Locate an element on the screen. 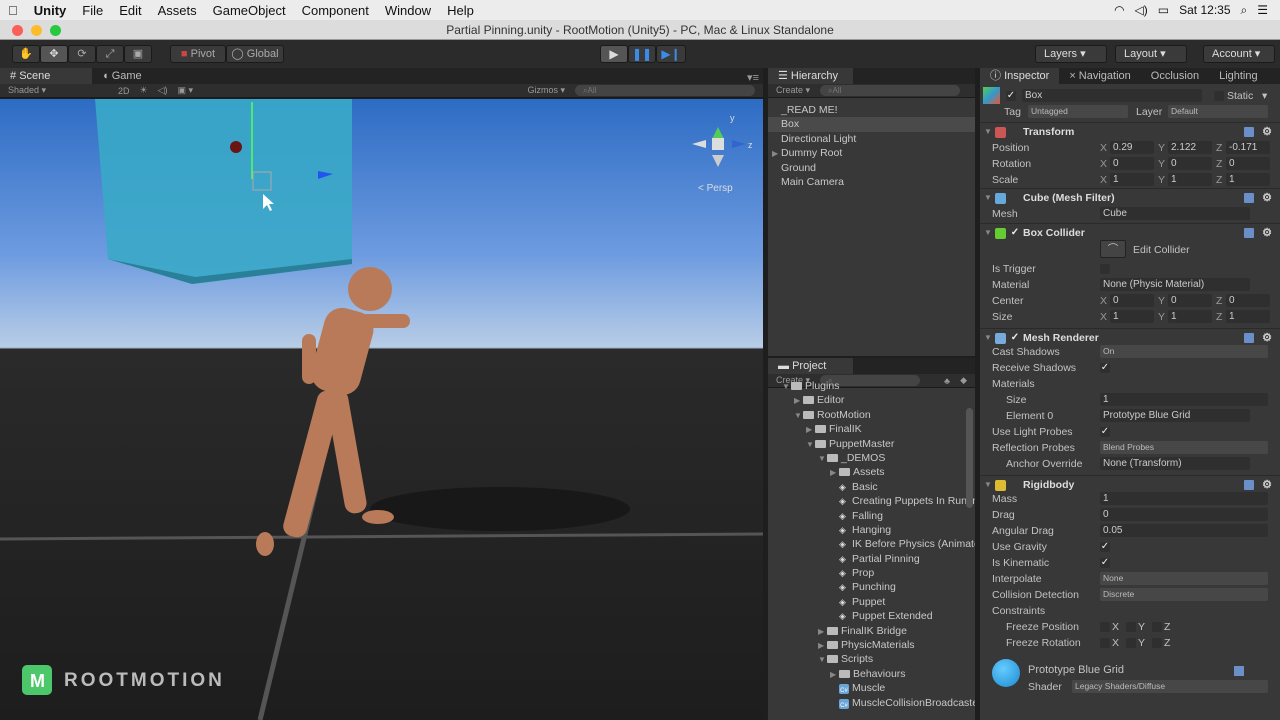 This screenshot has width=1280, height=720. project-item: ◈ Partial Pinning is located at coordinates (871, 559).